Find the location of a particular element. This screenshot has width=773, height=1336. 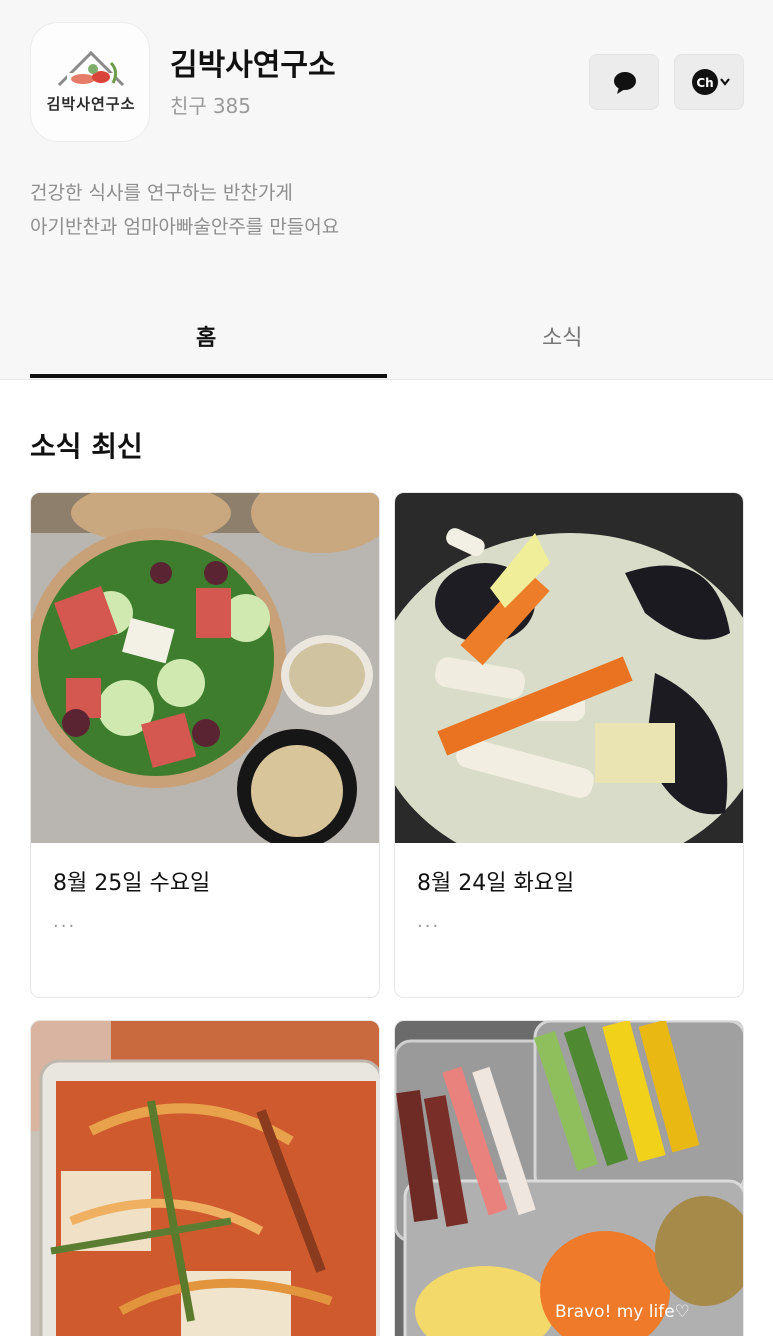

chat-button is located at coordinates (624, 82).